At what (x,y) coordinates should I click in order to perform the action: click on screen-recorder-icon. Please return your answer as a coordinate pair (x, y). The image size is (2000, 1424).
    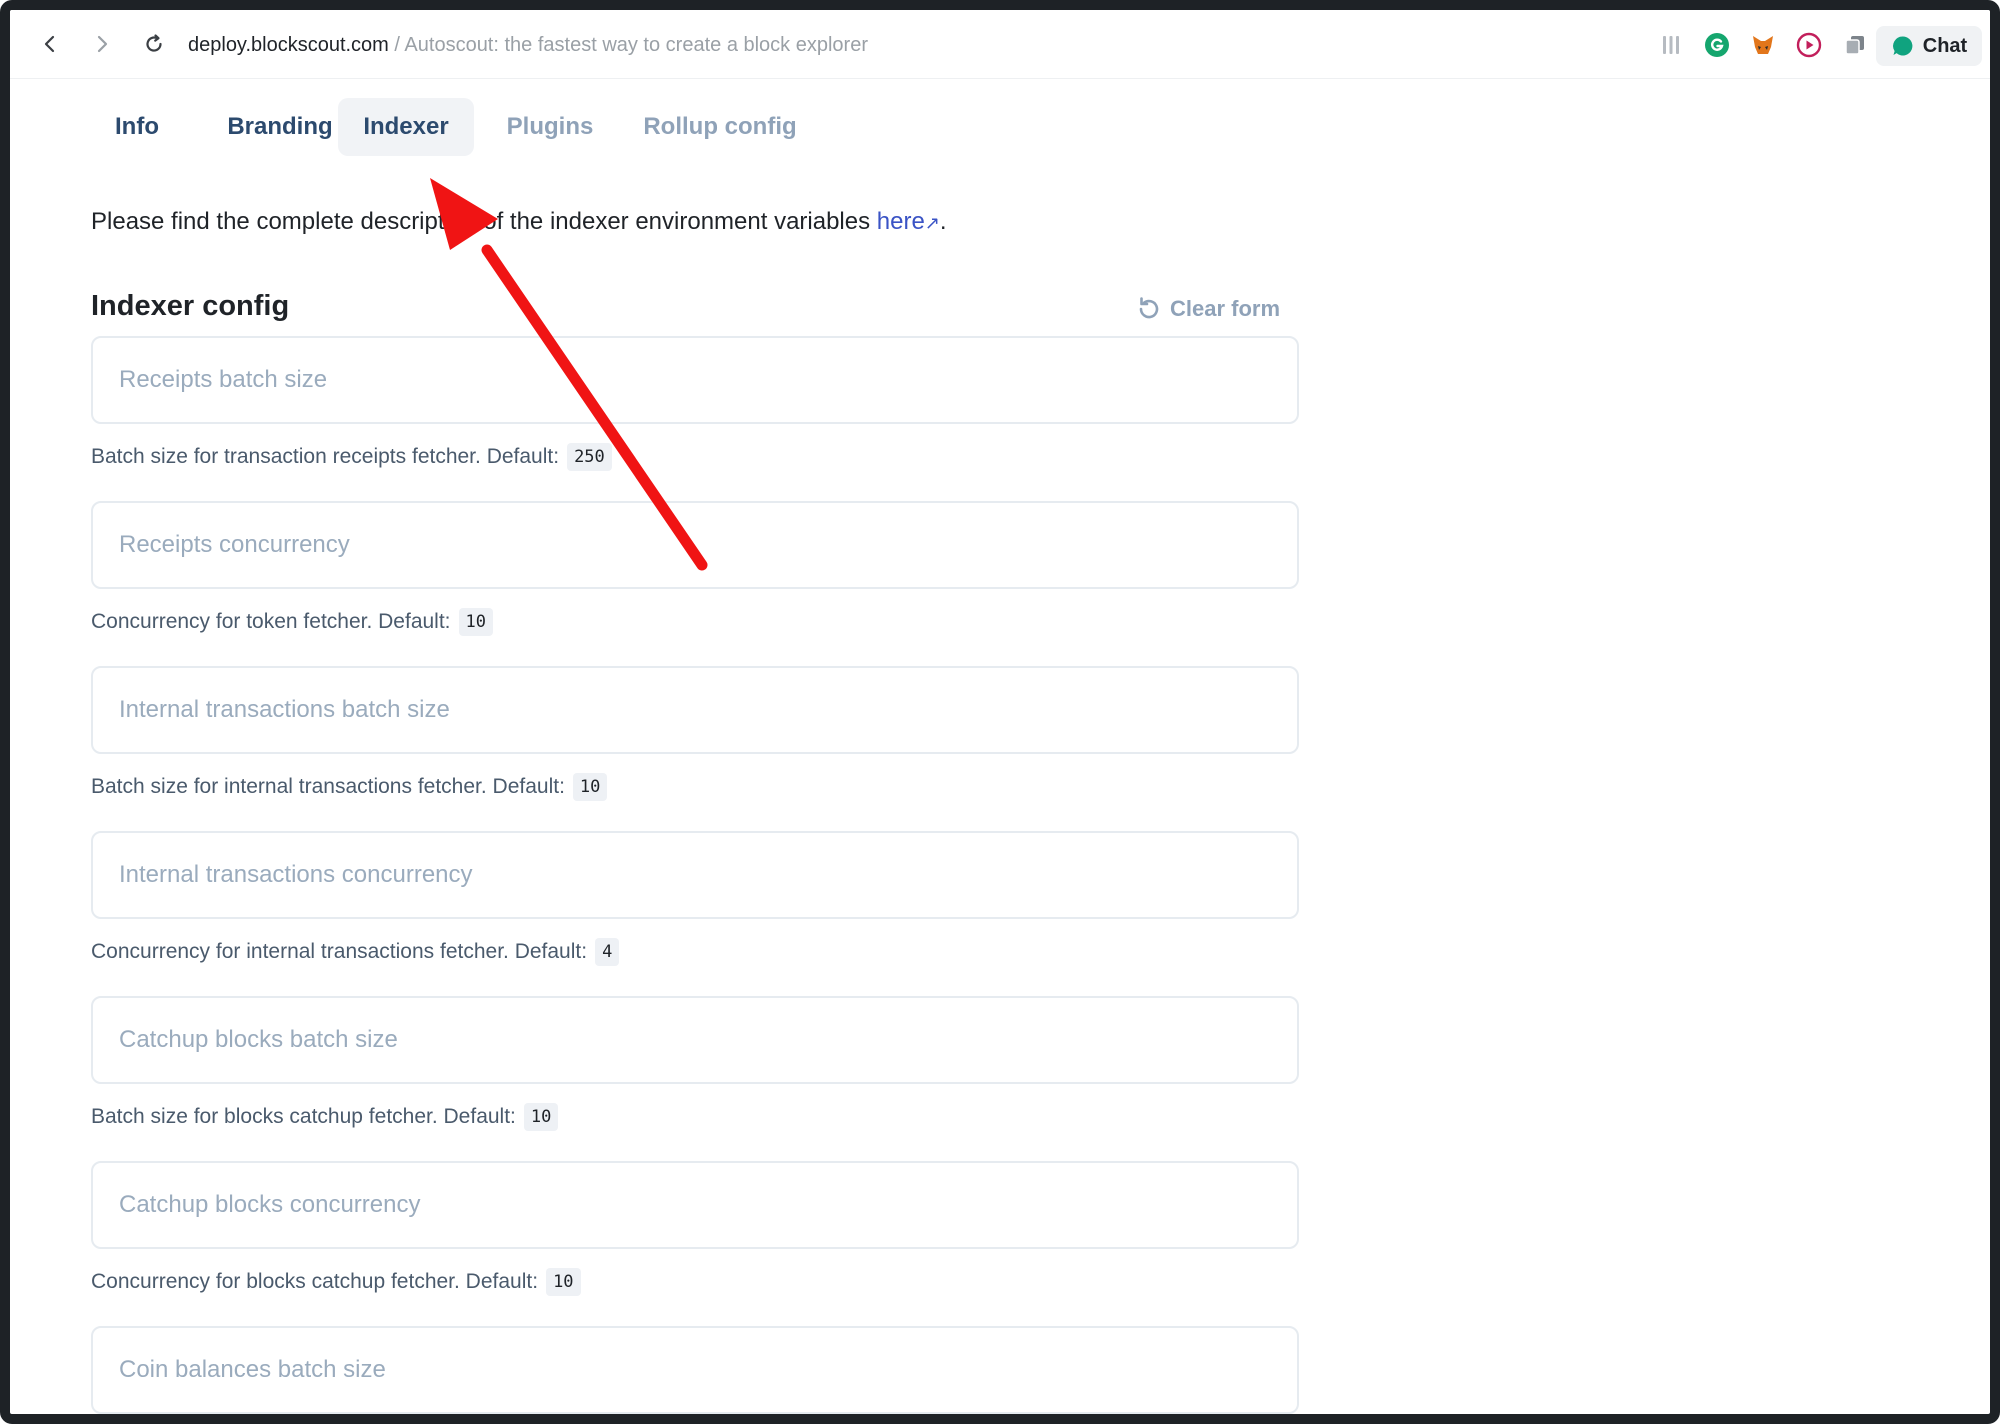
    Looking at the image, I should click on (1809, 45).